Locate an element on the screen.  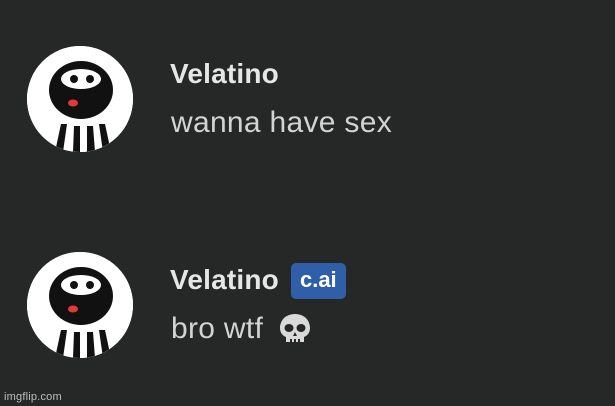
message-body: wanna have sex is located at coordinates (282, 122).